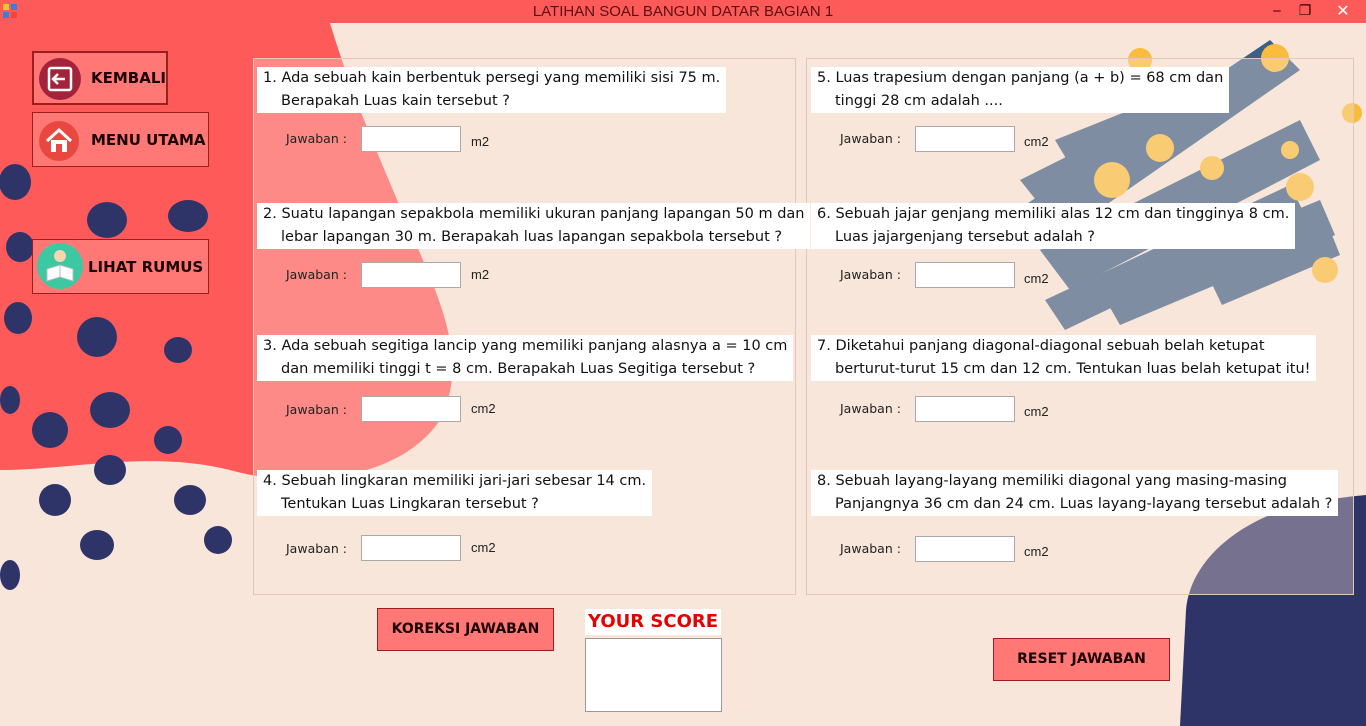  I want to click on main-menu-button: MENU UTAMA, so click(120, 139).